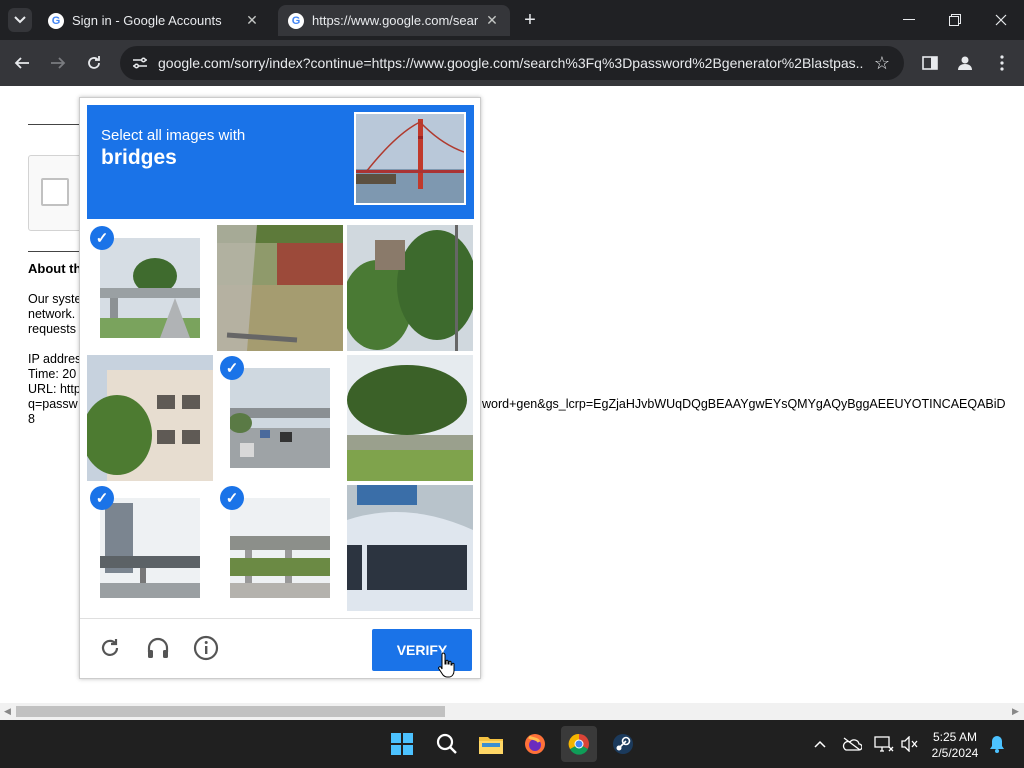 This screenshot has height=768, width=1024. I want to click on info-line: q=passw, so click(53, 404).